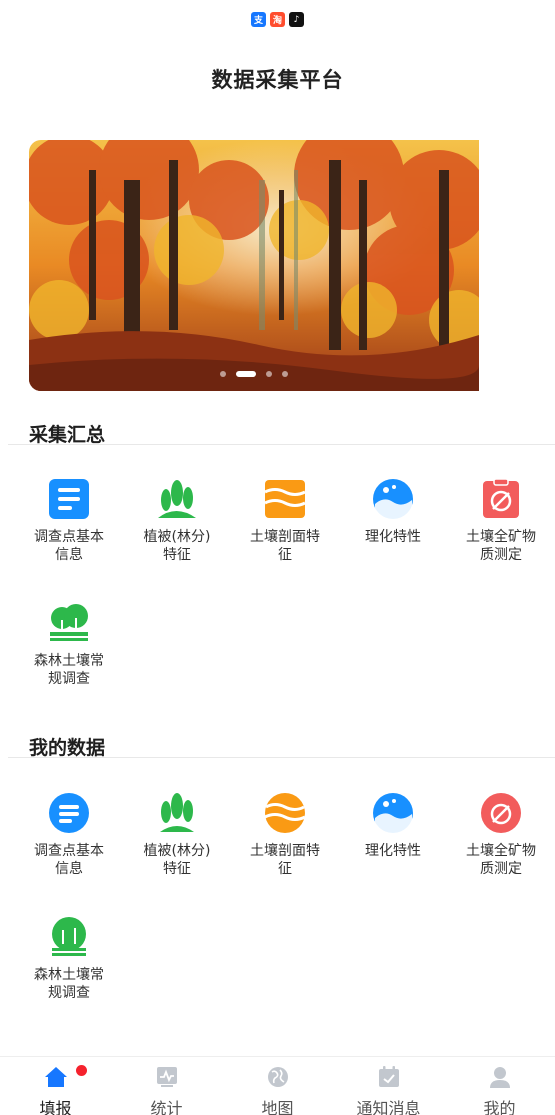 This screenshot has width=555, height=1115. I want to click on notification-badge, so click(81, 1070).